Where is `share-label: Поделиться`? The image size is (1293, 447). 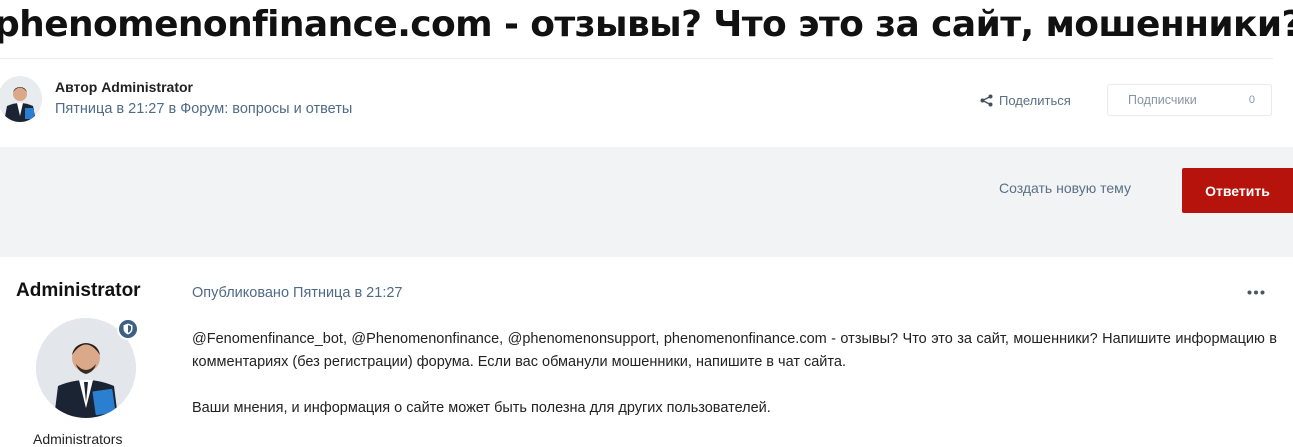 share-label: Поделиться is located at coordinates (1035, 100).